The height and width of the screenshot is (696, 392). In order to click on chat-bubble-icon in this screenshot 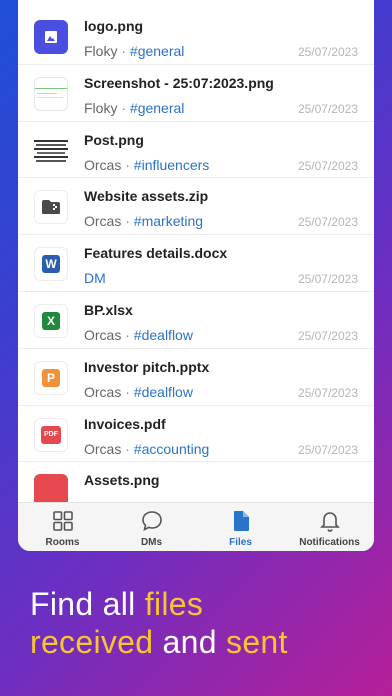, I will do `click(151, 521)`.